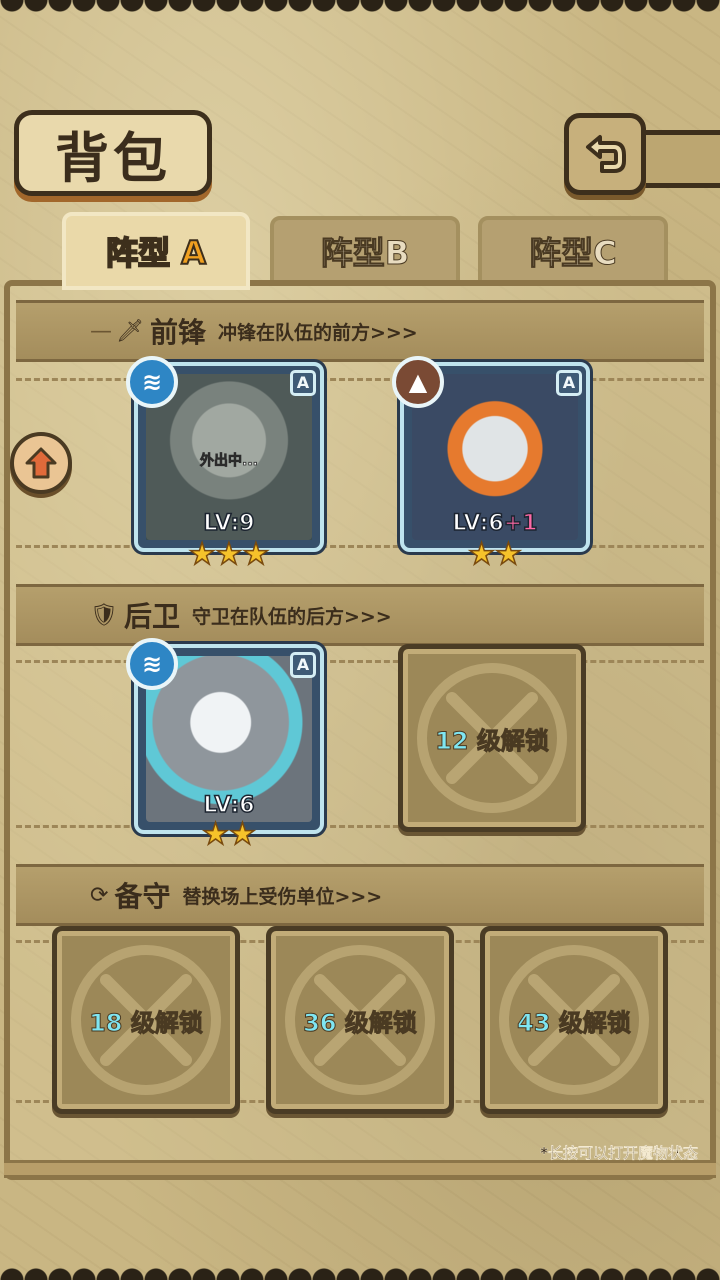 This screenshot has height=1280, width=720. I want to click on section-reserve-title: 备守, so click(142, 896).